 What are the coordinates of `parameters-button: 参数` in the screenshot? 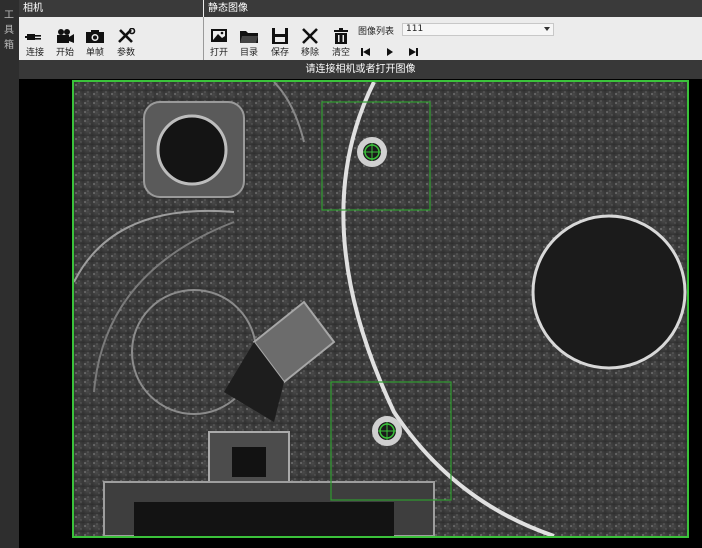 It's located at (126, 43).